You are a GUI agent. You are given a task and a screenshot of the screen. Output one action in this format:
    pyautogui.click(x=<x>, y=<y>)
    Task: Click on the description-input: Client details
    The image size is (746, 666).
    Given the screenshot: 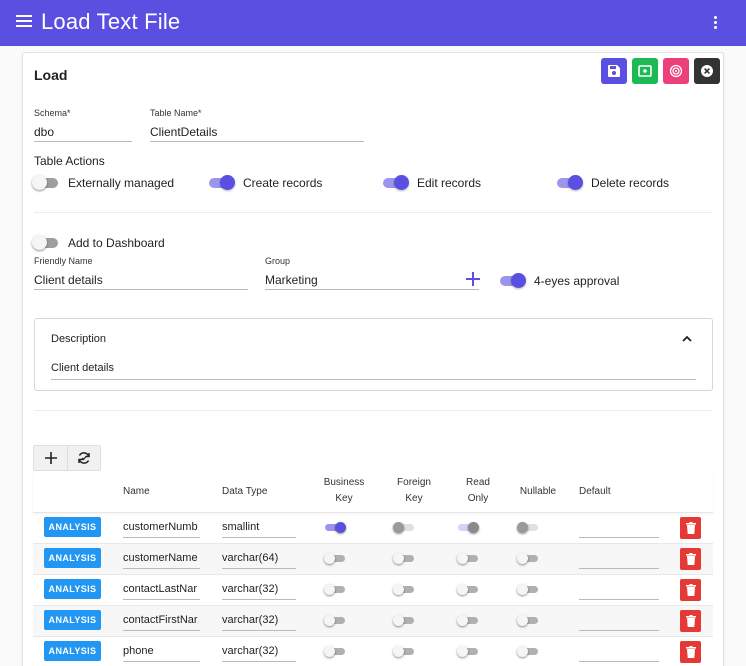 What is the action you would take?
    pyautogui.click(x=373, y=371)
    